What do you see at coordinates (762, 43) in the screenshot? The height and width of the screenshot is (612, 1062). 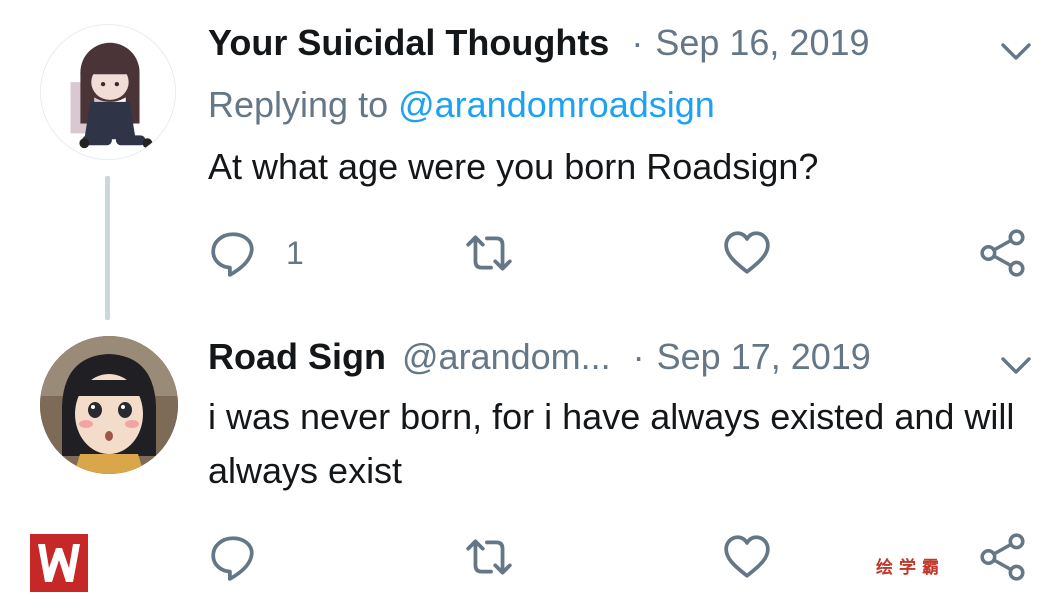 I see `timestamp: Sep 16, 2019` at bounding box center [762, 43].